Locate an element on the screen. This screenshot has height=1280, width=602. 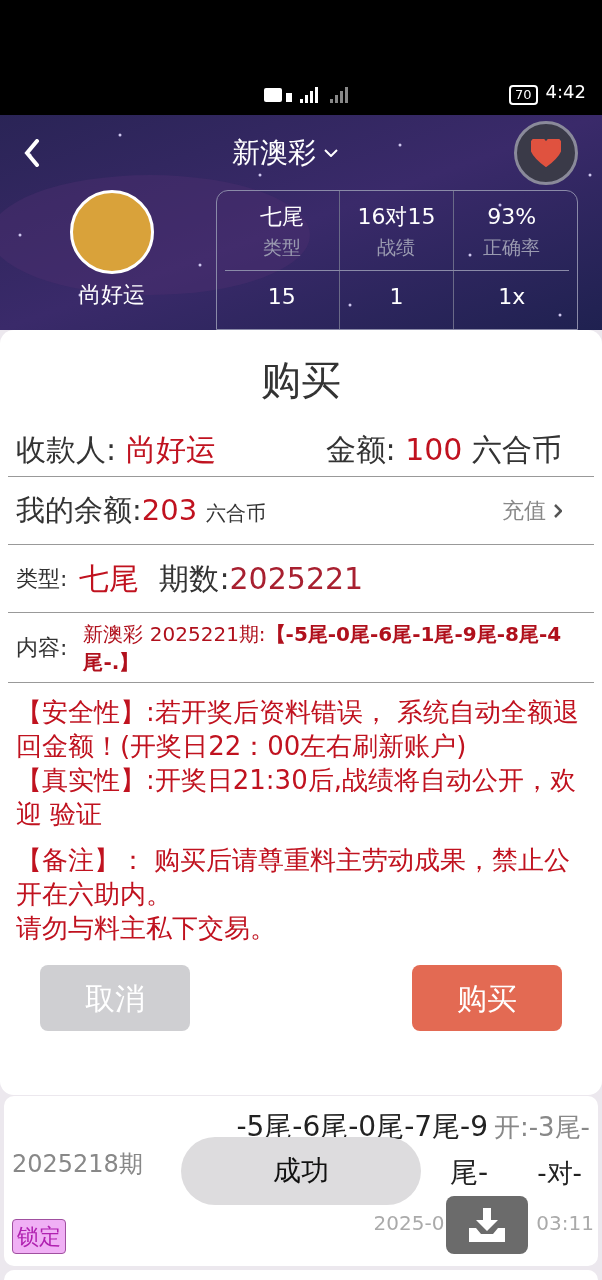
result-text: -对- is located at coordinates (560, 1173).